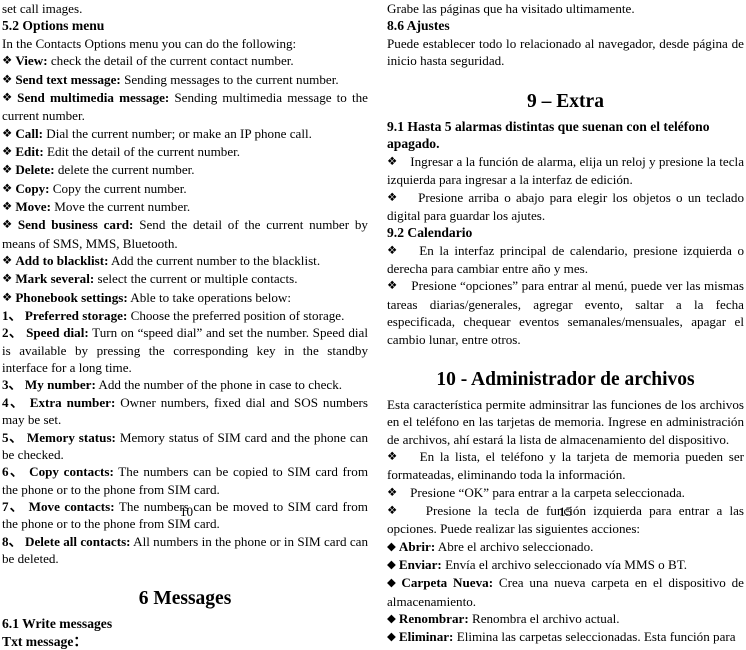 The width and height of the screenshot is (746, 650). What do you see at coordinates (12, 316) in the screenshot?
I see `numbered-item-number: 1、` at bounding box center [12, 316].